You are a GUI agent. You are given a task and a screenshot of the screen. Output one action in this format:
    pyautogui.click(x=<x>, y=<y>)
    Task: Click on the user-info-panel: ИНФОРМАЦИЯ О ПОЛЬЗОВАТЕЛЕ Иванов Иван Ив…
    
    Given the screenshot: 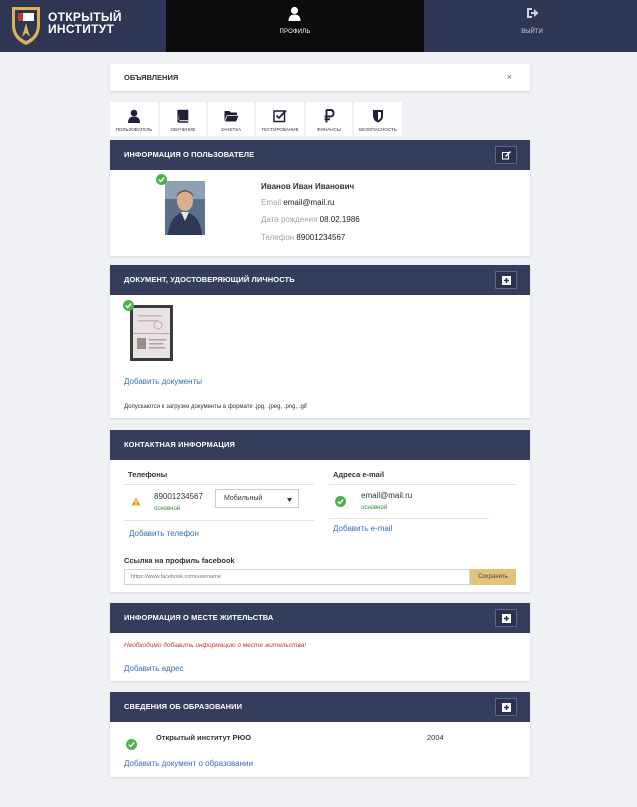 What is the action you would take?
    pyautogui.click(x=320, y=198)
    